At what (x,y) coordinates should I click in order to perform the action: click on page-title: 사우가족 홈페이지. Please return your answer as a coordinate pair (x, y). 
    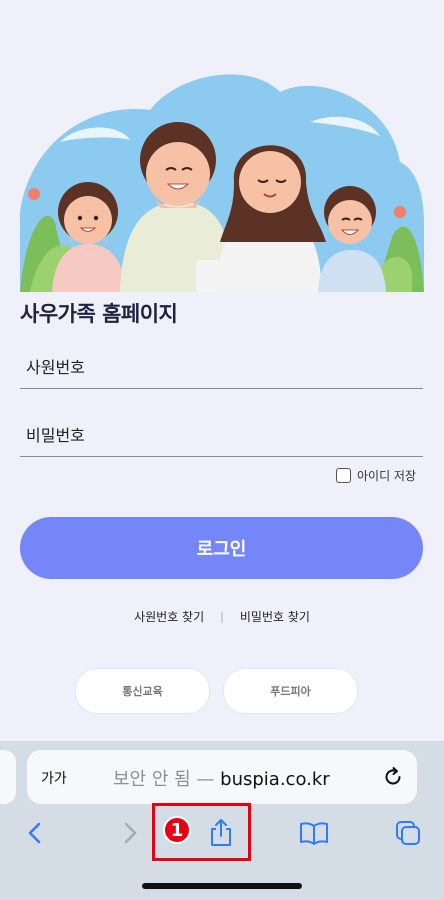
    Looking at the image, I should click on (99, 314).